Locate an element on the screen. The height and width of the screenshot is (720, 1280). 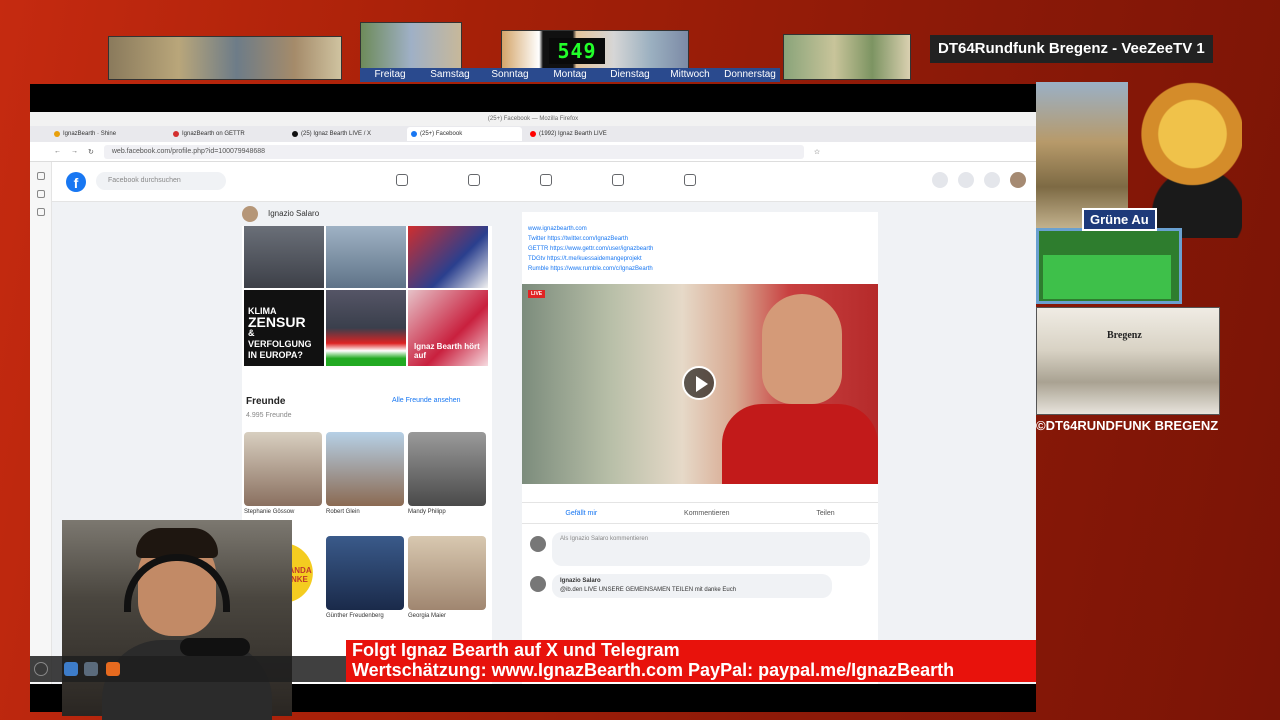
thumbnail-image-far-right is located at coordinates (847, 57).